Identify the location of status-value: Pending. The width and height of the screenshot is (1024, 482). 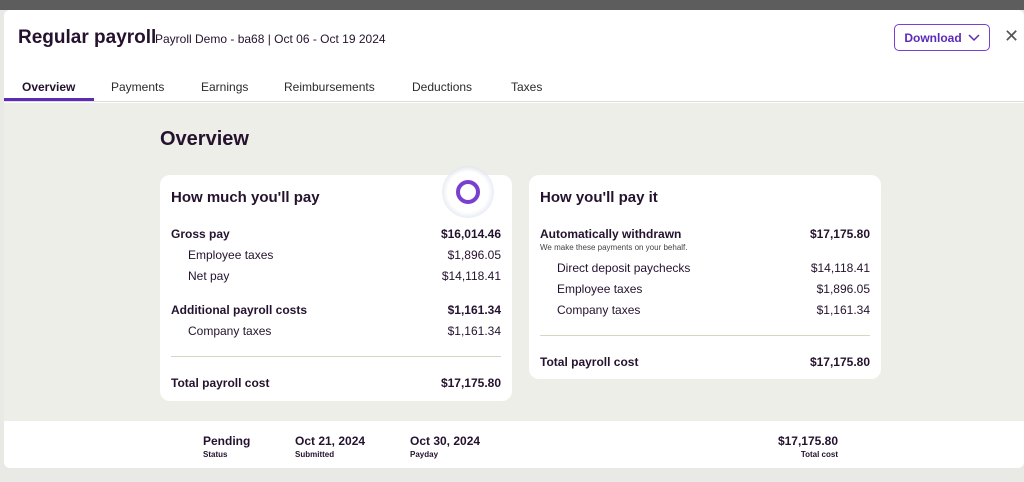
(227, 441).